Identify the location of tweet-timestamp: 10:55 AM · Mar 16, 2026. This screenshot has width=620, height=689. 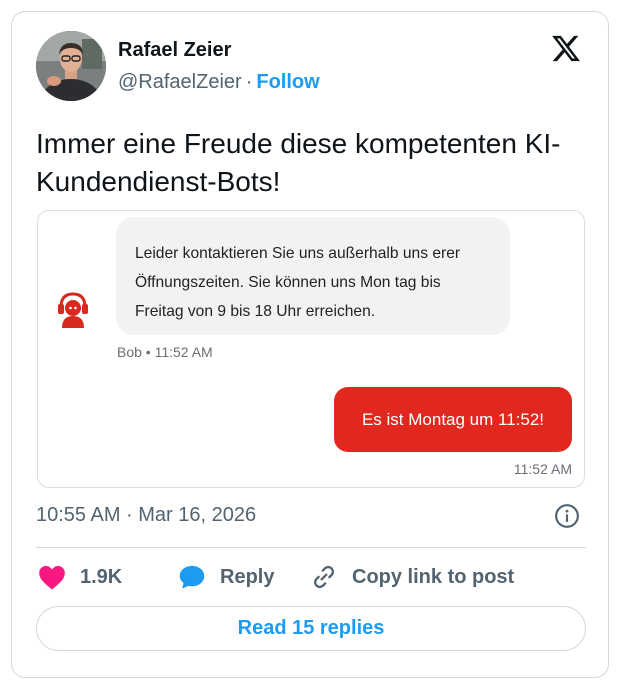
(146, 515).